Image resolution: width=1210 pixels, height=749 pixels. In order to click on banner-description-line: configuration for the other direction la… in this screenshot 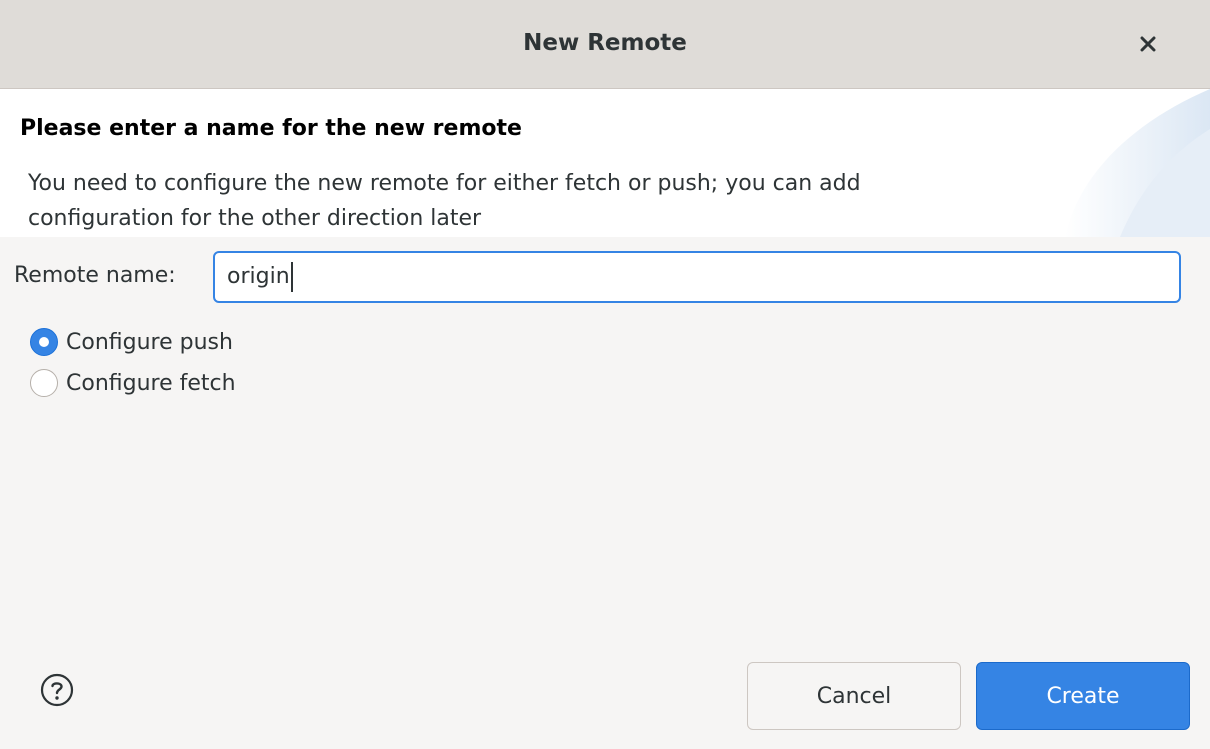, I will do `click(255, 218)`.